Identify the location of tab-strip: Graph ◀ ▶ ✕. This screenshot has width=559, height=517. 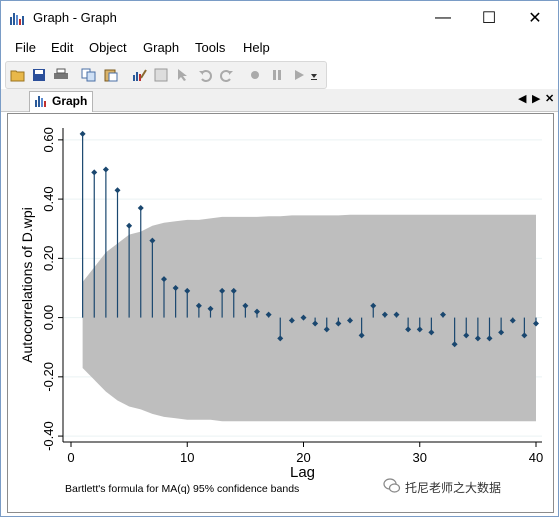
(279, 100).